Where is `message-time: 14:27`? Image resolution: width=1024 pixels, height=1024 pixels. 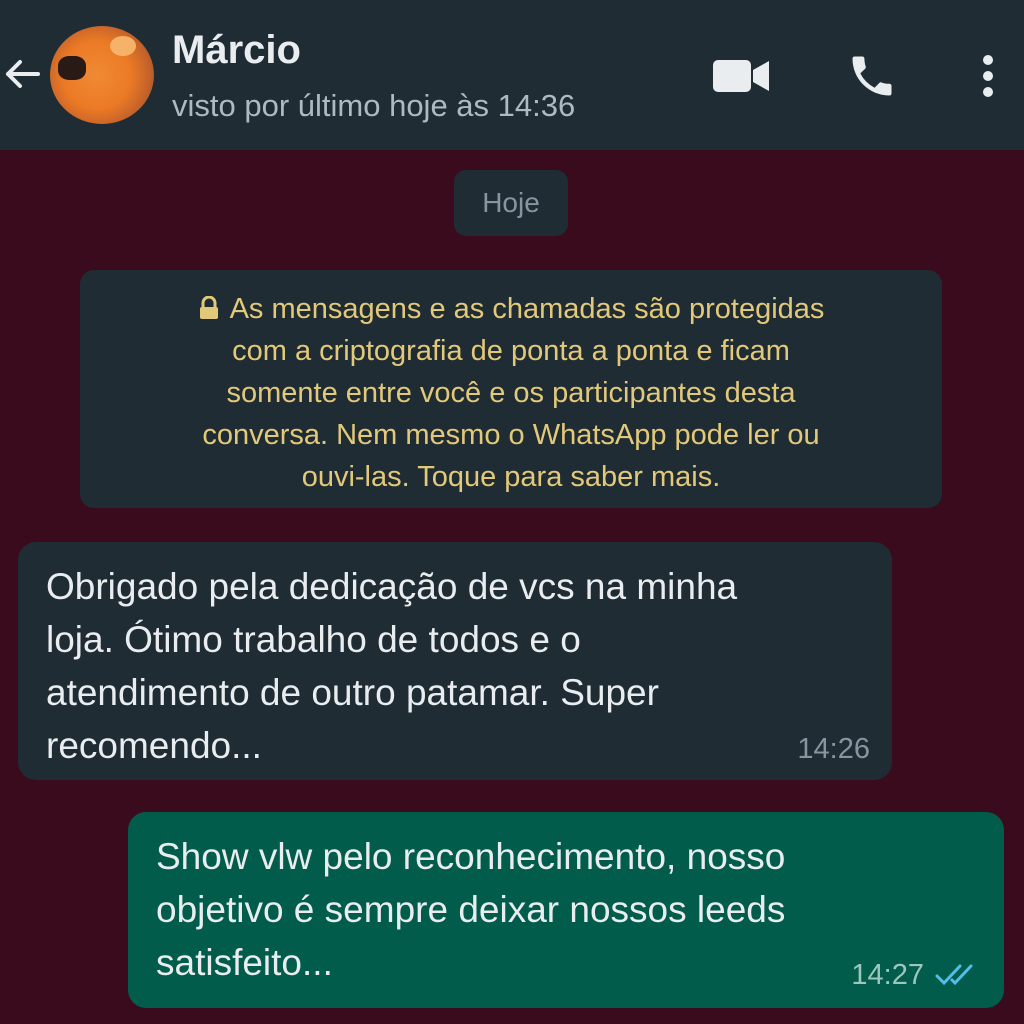 message-time: 14:27 is located at coordinates (887, 975).